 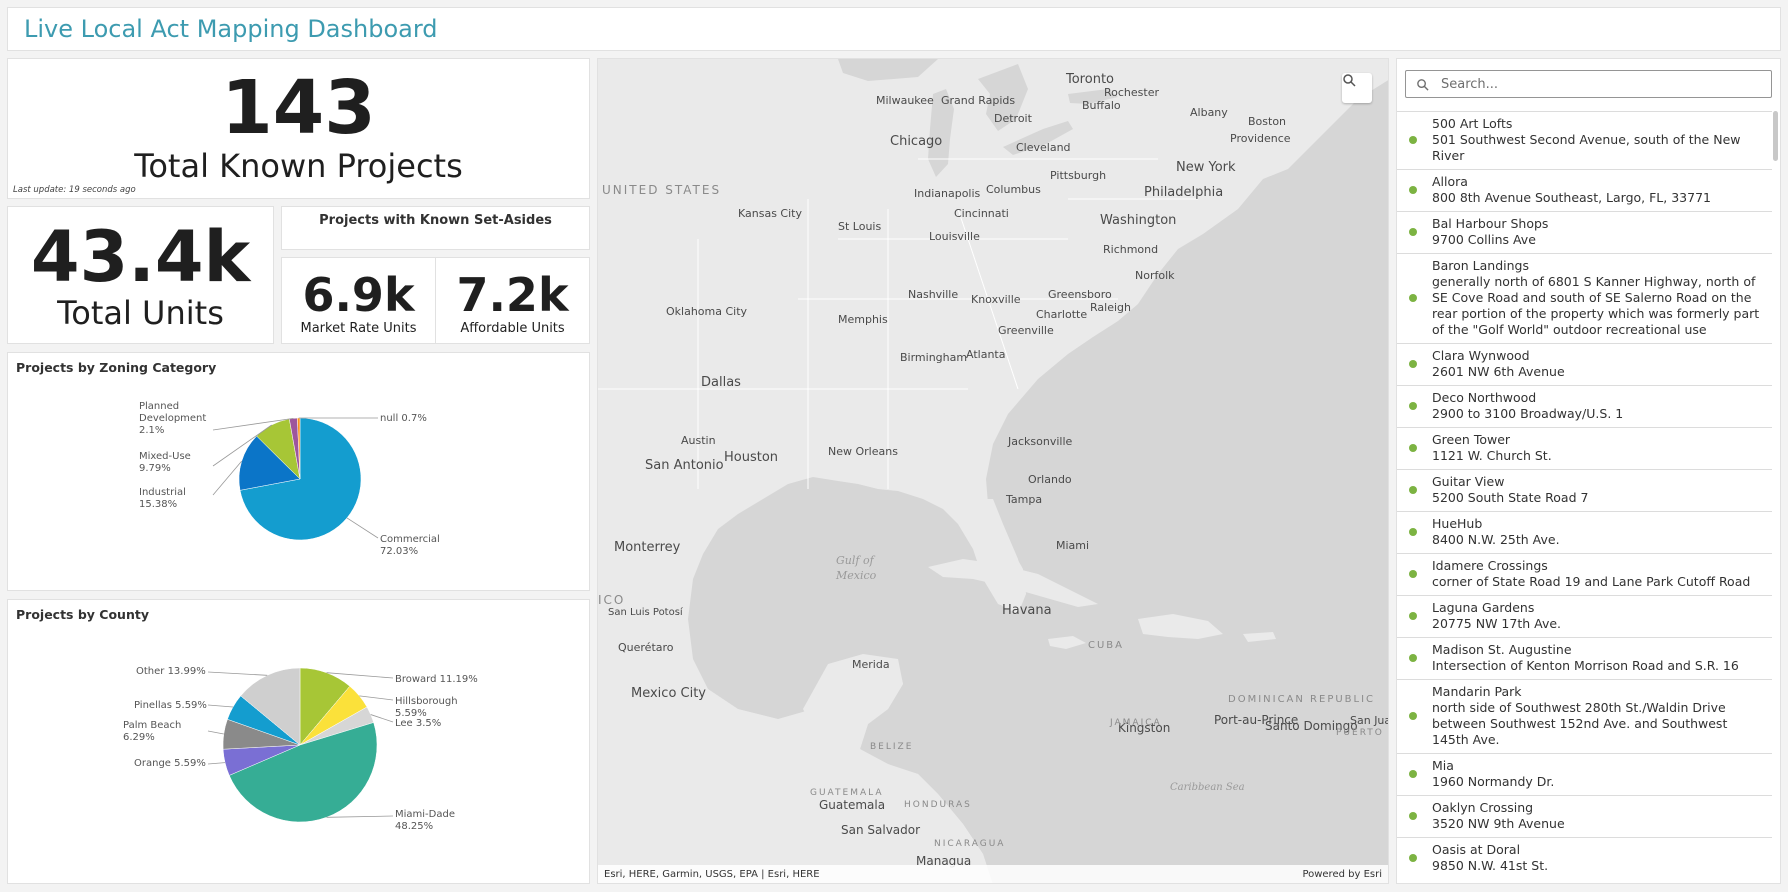 What do you see at coordinates (1584, 364) in the screenshot?
I see `list-item: Clara Wynwood 2601 NW 6th Avenue` at bounding box center [1584, 364].